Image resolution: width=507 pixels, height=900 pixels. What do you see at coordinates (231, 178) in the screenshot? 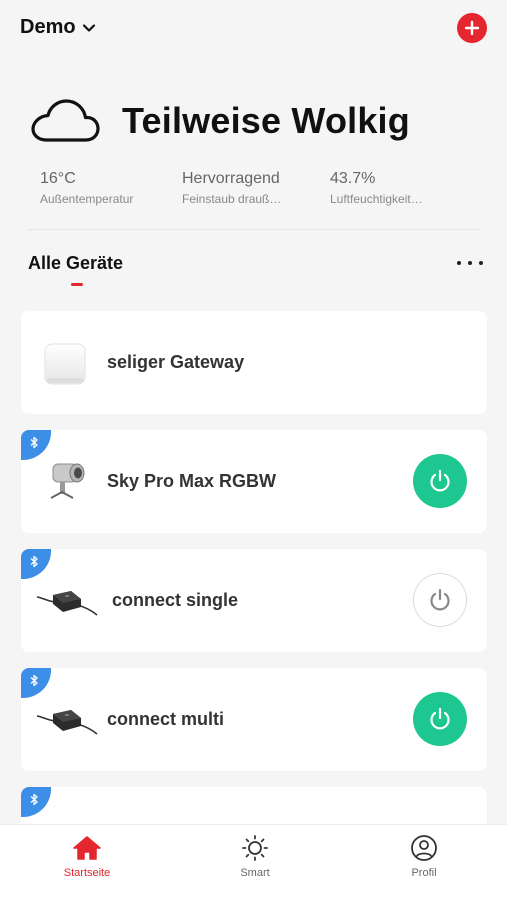
I see `stat-value: Hervorragend` at bounding box center [231, 178].